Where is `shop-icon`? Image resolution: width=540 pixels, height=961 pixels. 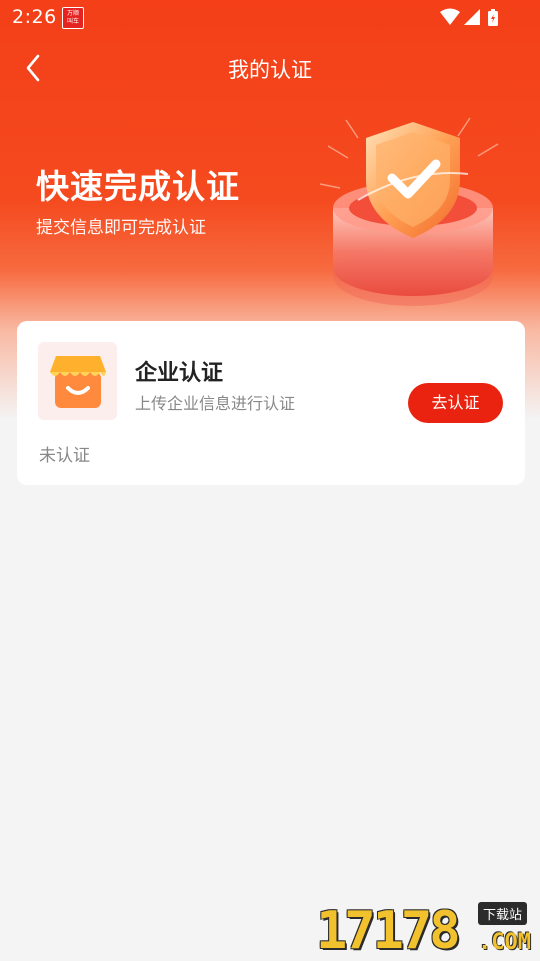 shop-icon is located at coordinates (78, 382).